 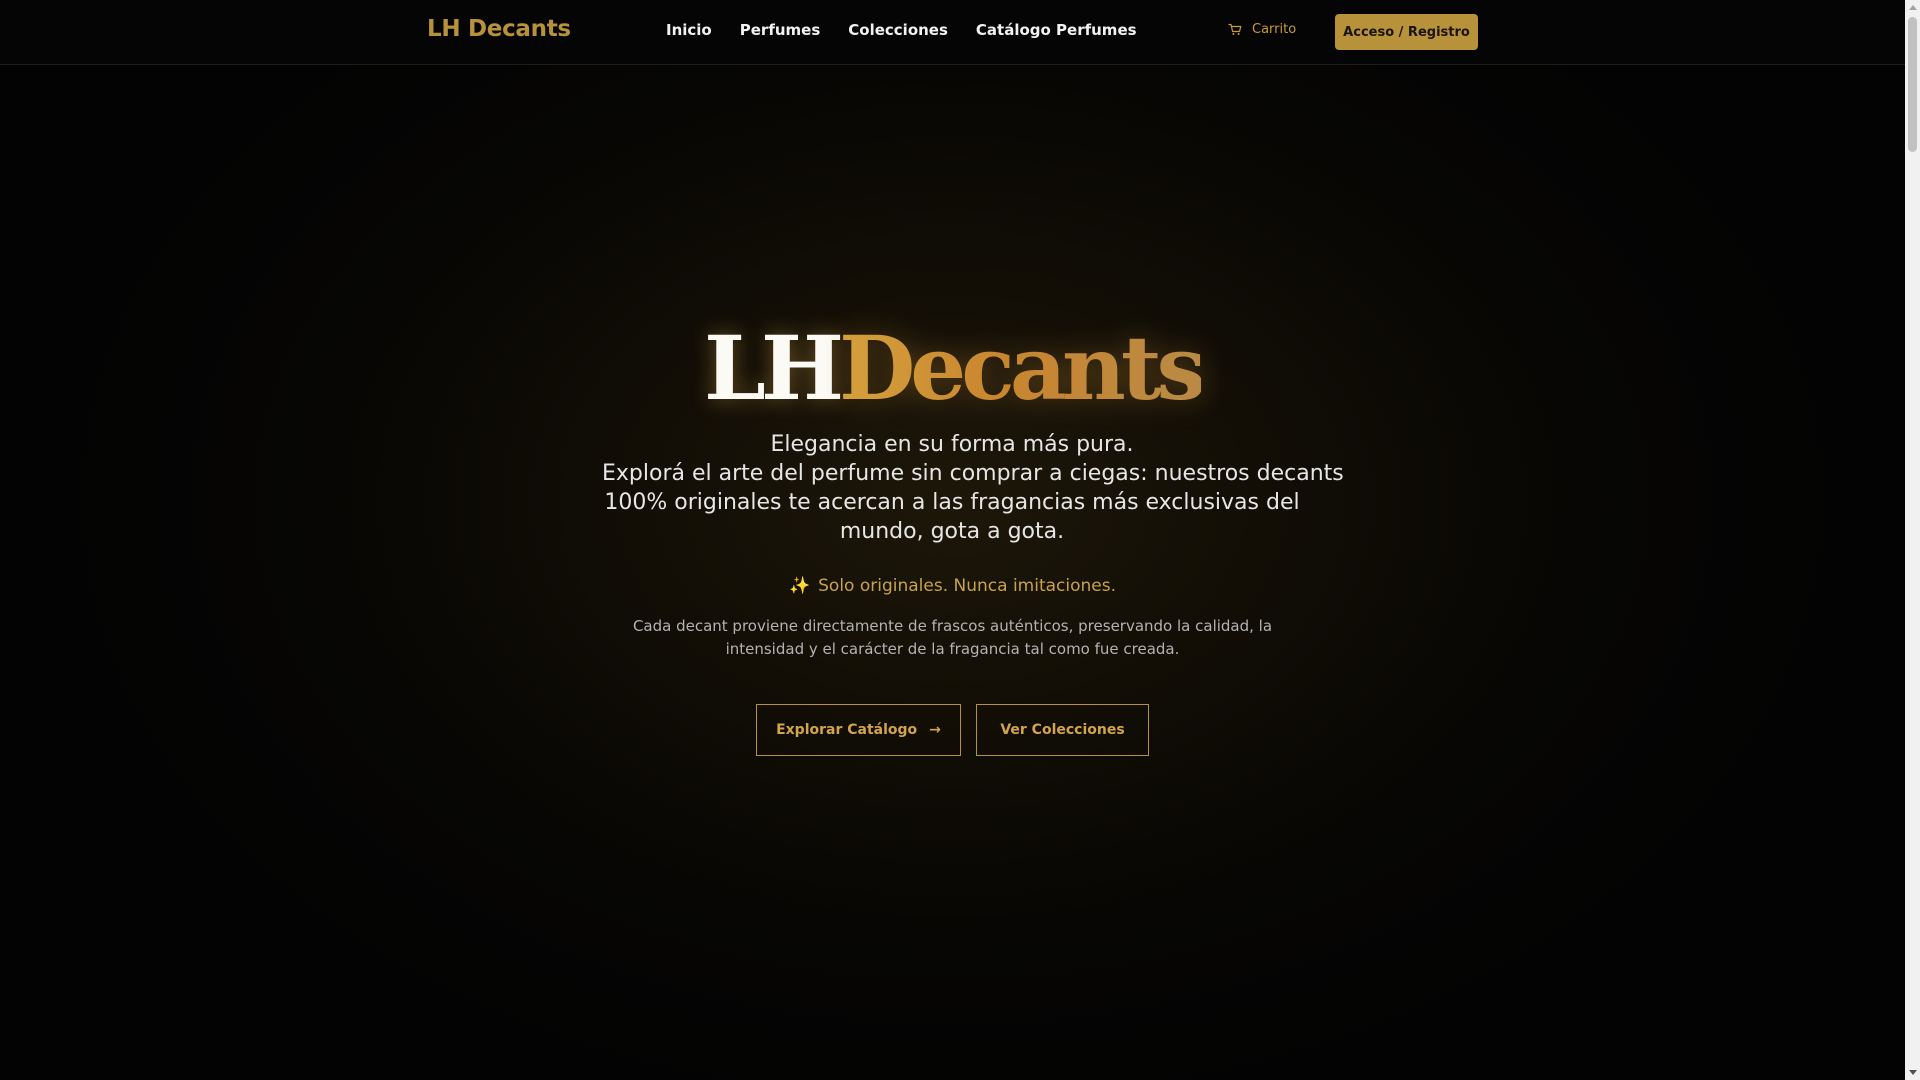 What do you see at coordinates (1912, 540) in the screenshot?
I see `vertical-scrollbar` at bounding box center [1912, 540].